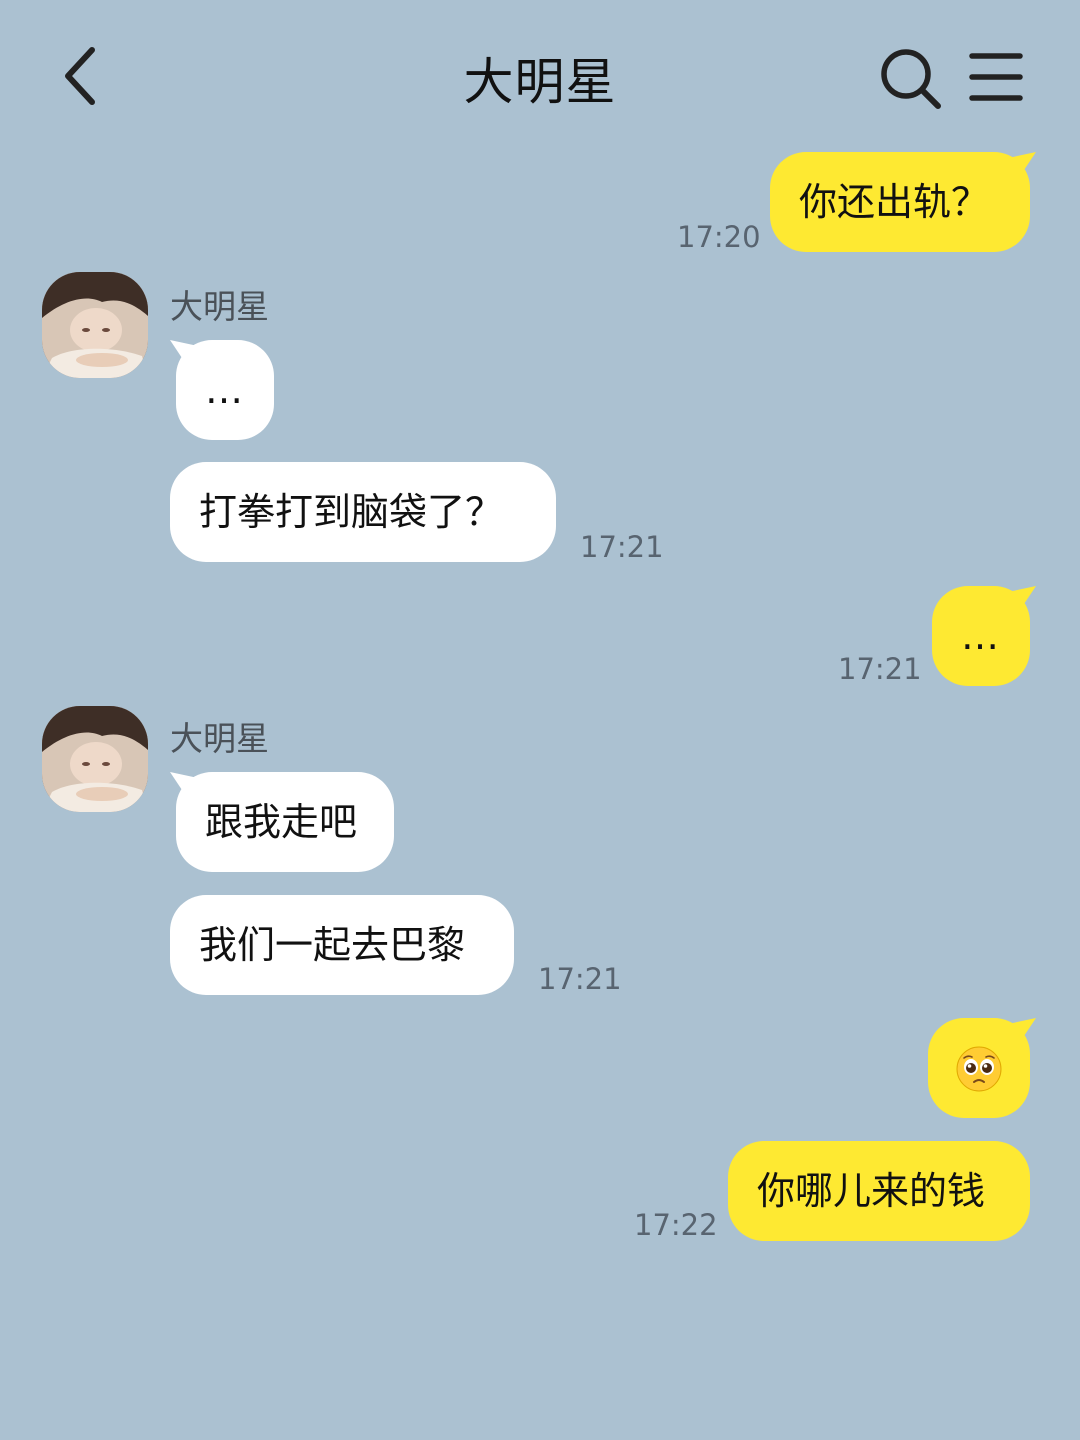  Describe the element at coordinates (676, 1225) in the screenshot. I see `message-timestamp: 17:22` at that location.